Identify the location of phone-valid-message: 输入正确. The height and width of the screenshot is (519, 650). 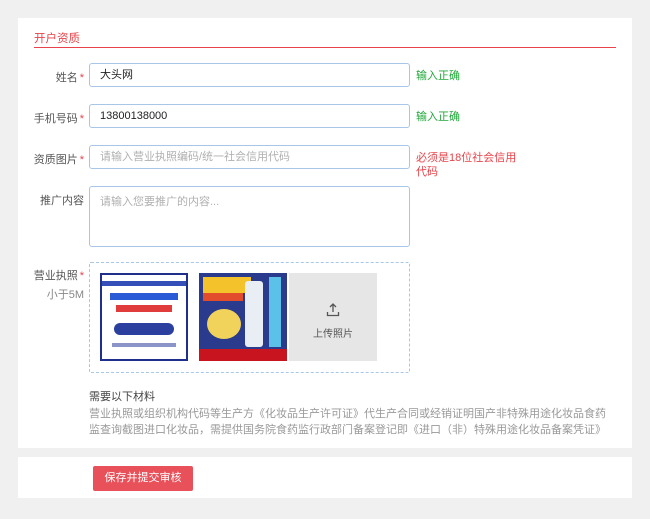
(438, 117).